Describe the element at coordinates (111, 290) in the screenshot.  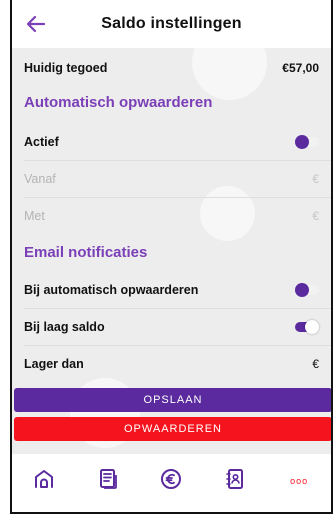
I see `email-auto-label: Bij automatisch opwaarderen` at that location.